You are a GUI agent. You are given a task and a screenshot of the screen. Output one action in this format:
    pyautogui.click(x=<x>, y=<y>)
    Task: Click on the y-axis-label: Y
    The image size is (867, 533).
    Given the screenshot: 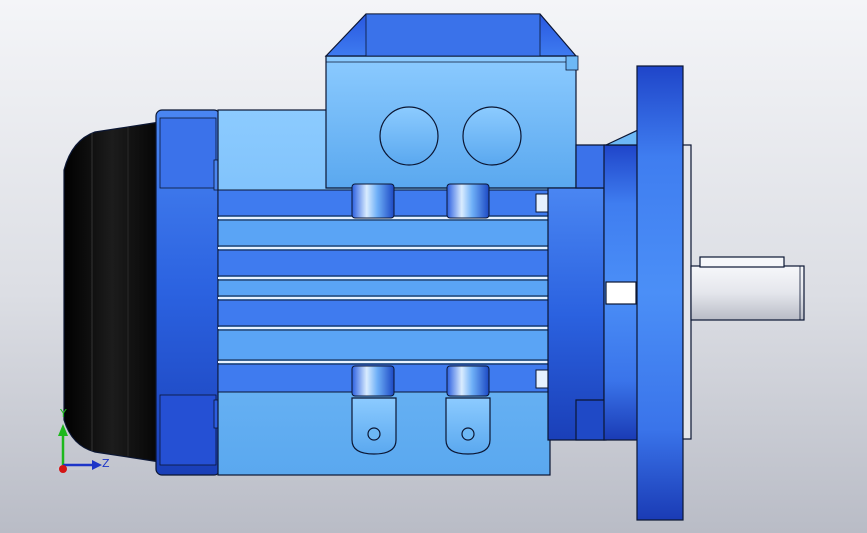 What is the action you would take?
    pyautogui.click(x=63, y=413)
    